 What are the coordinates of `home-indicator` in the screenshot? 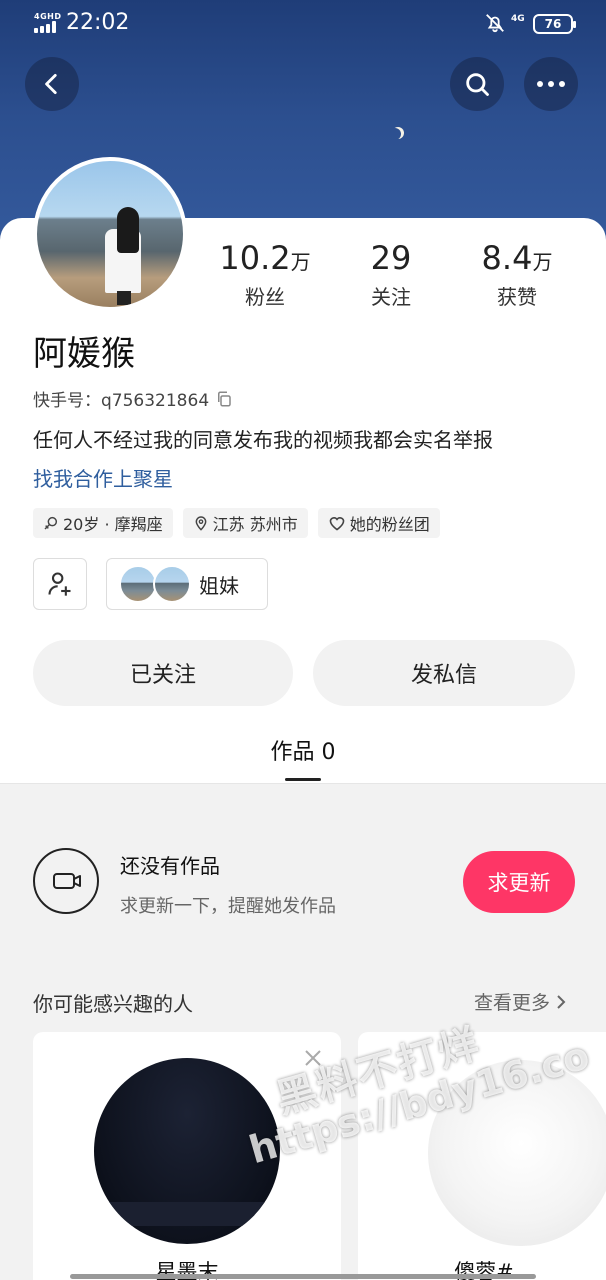 It's located at (303, 1276).